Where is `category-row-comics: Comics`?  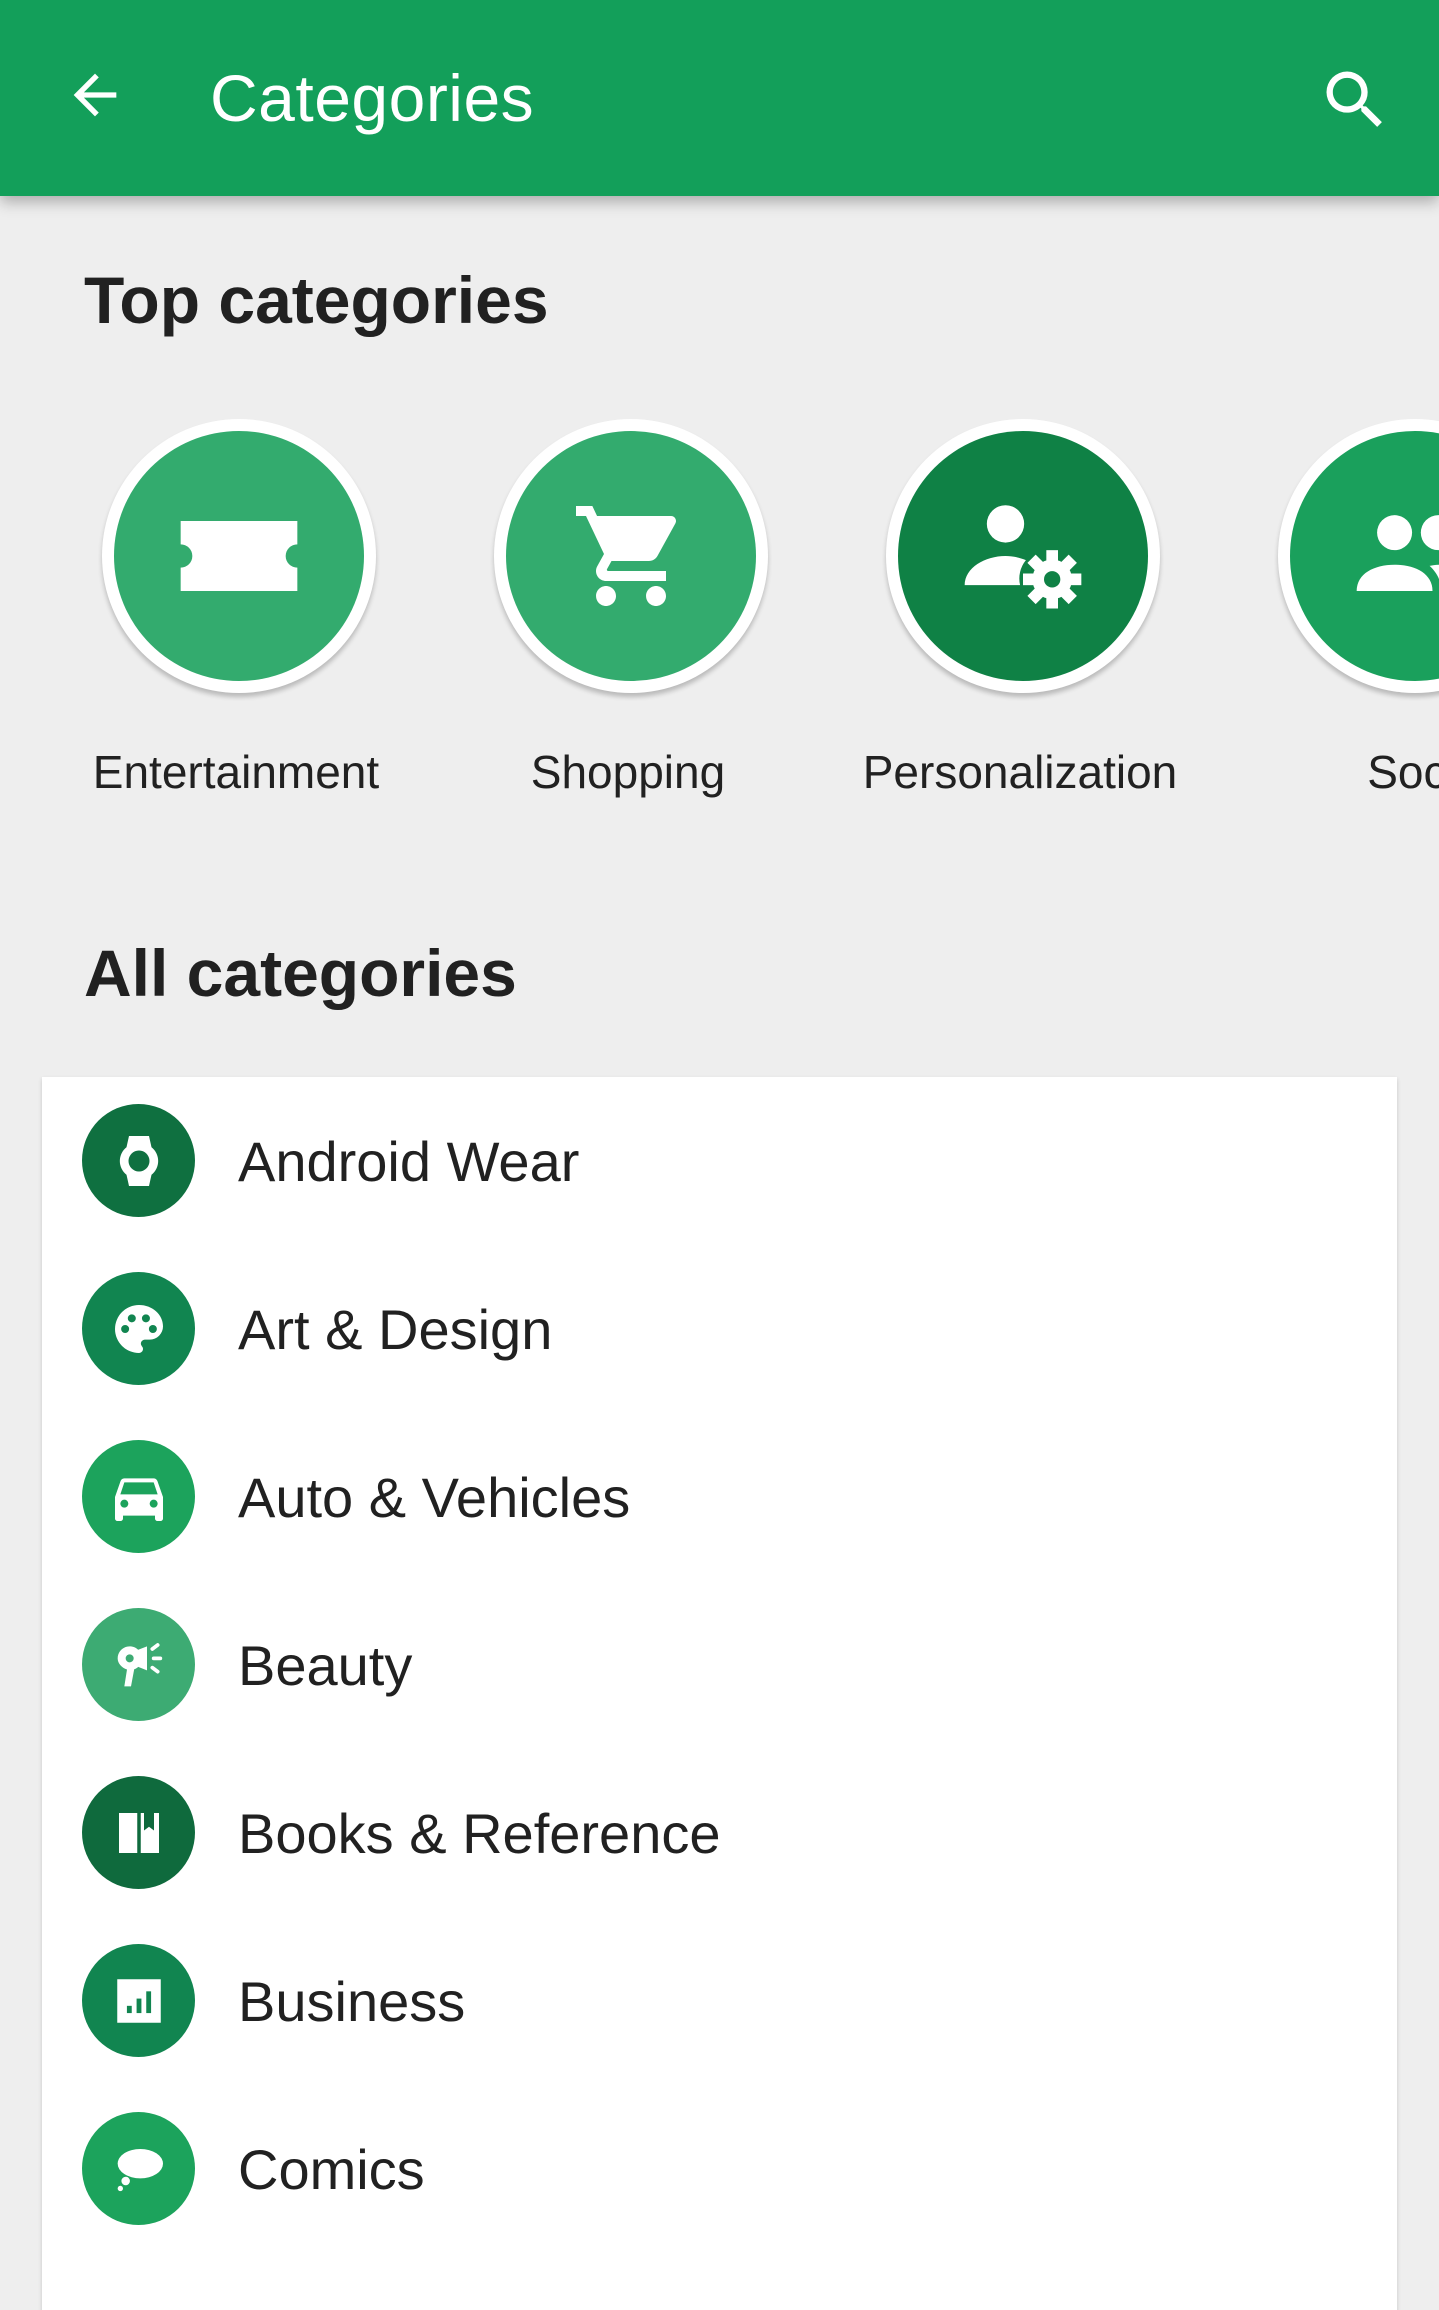 category-row-comics: Comics is located at coordinates (719, 2169).